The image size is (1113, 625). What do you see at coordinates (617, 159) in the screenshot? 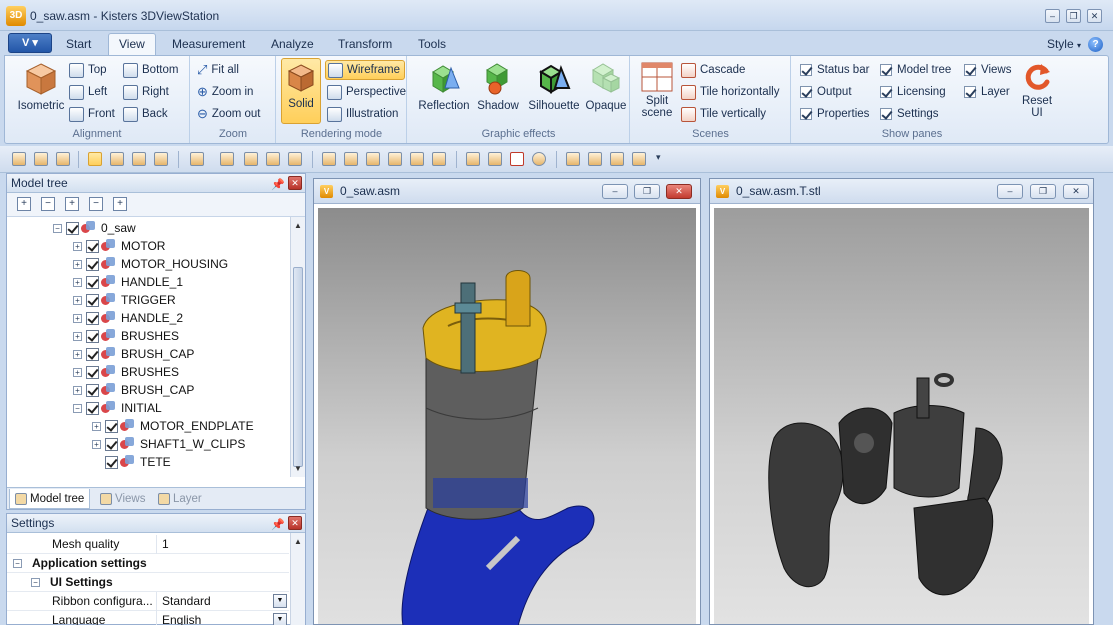
I see `angle-tool-icon` at bounding box center [617, 159].